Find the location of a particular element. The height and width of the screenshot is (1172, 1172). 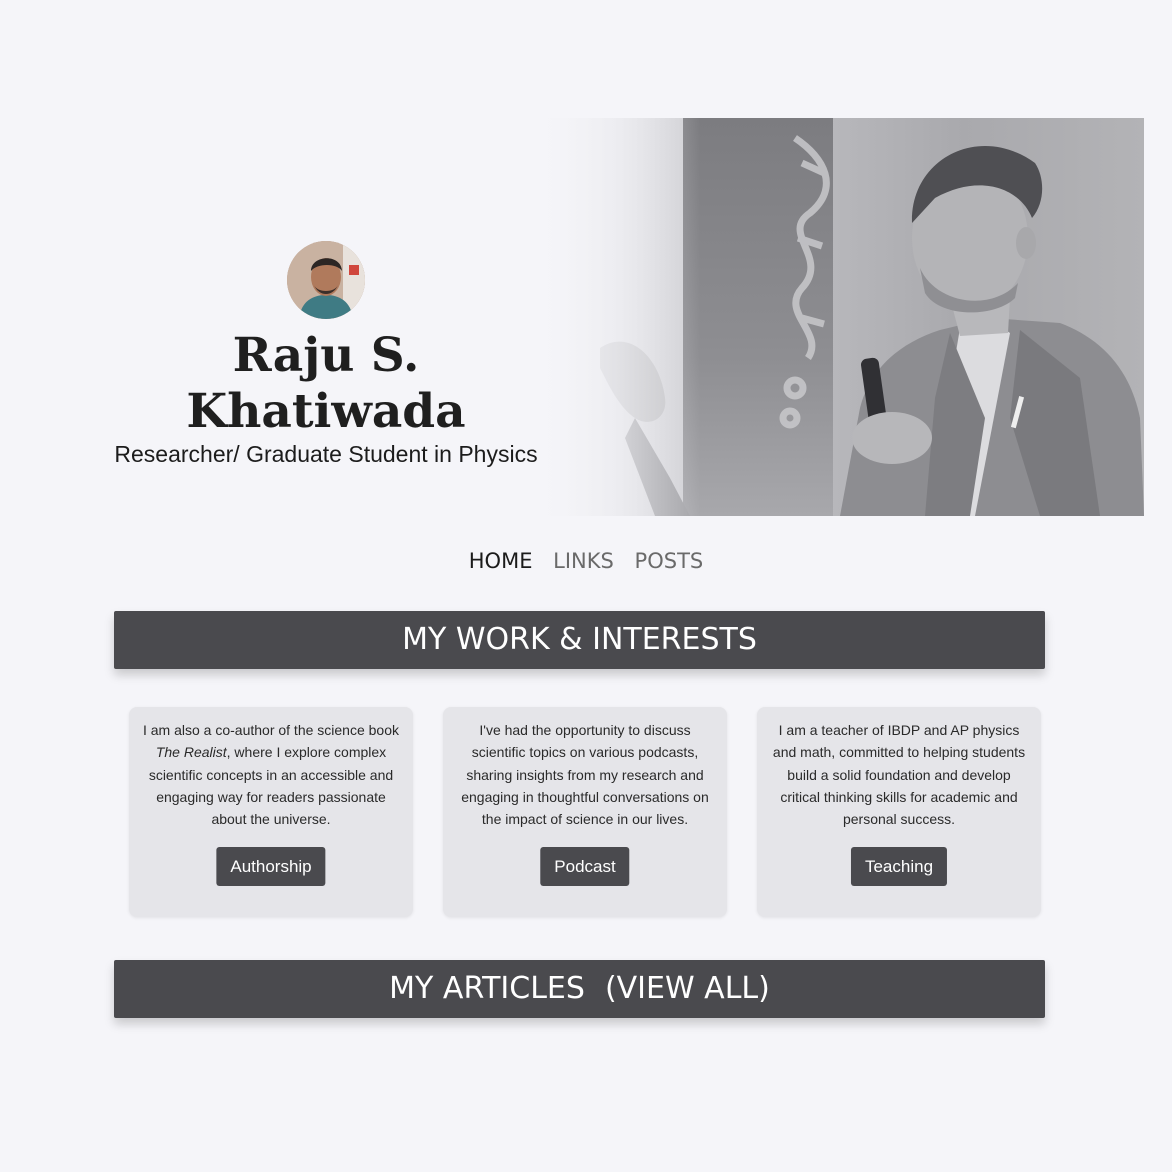

podcast-button: Podcast is located at coordinates (585, 866).